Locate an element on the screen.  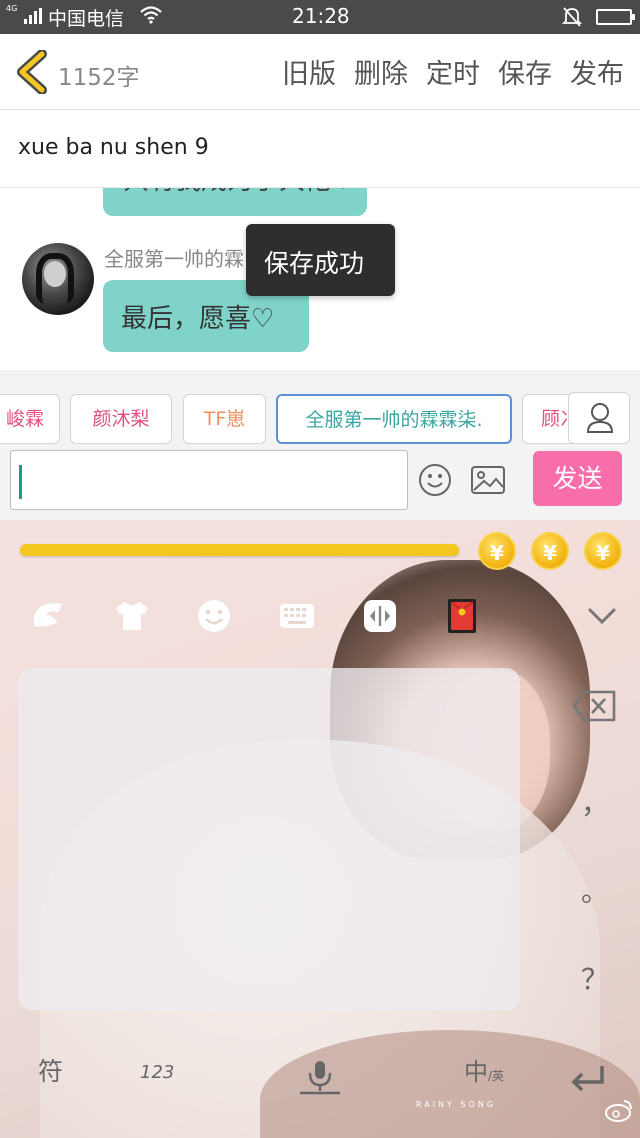
character-tag: TF崽 is located at coordinates (224, 419).